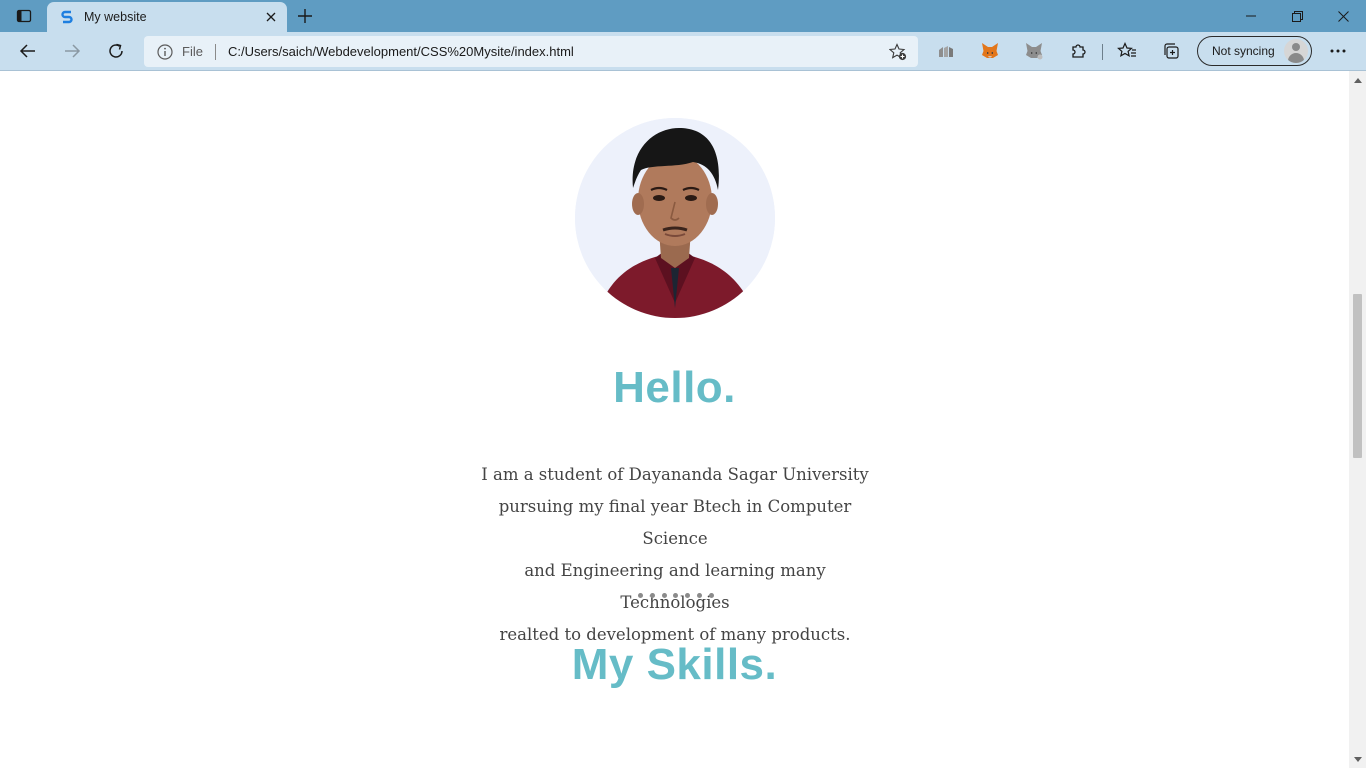  I want to click on refresh-button, so click(116, 51).